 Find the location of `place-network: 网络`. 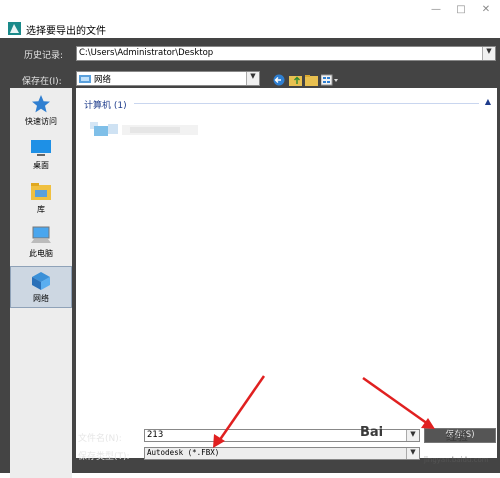

place-network: 网络 is located at coordinates (41, 287).